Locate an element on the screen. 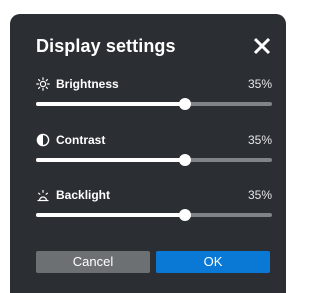  backlight-label: Backlight is located at coordinates (83, 195).